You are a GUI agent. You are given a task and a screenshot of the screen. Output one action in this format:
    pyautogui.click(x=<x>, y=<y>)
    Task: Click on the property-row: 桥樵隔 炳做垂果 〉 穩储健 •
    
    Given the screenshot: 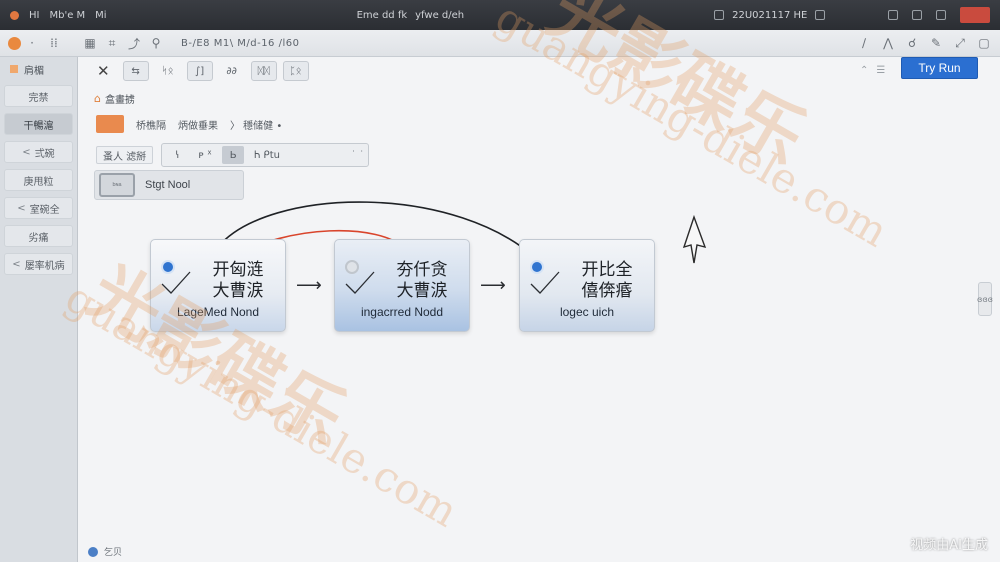 What is the action you would take?
    pyautogui.click(x=189, y=124)
    